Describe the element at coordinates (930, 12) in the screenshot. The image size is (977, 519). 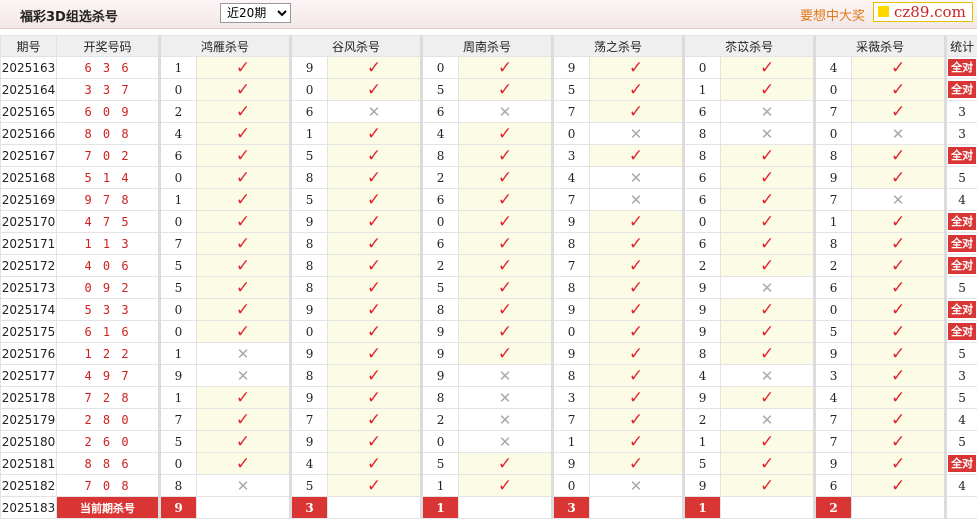
I see `logo-text: cz89.com` at that location.